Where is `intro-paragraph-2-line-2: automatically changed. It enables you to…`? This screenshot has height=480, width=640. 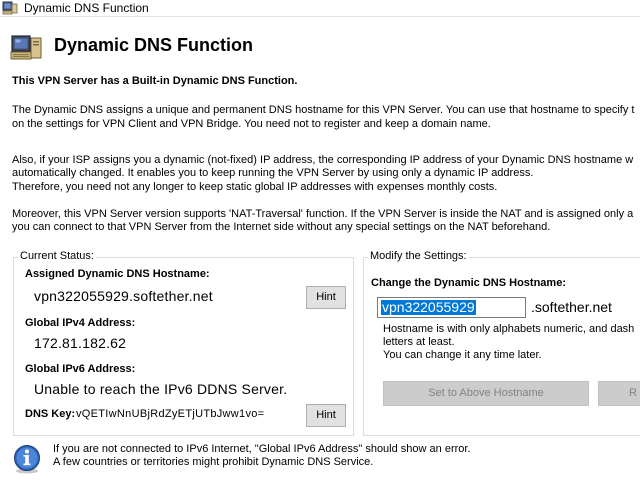 intro-paragraph-2-line-2: automatically changed. It enables you to… is located at coordinates (273, 173).